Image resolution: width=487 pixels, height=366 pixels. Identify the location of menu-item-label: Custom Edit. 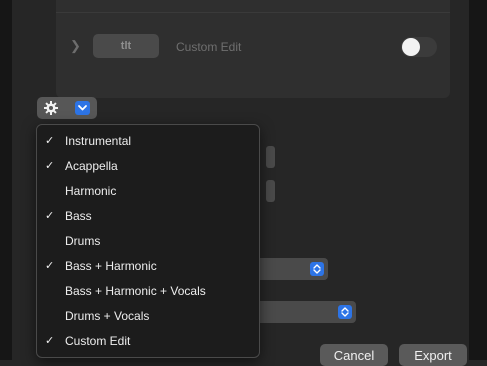
(98, 341).